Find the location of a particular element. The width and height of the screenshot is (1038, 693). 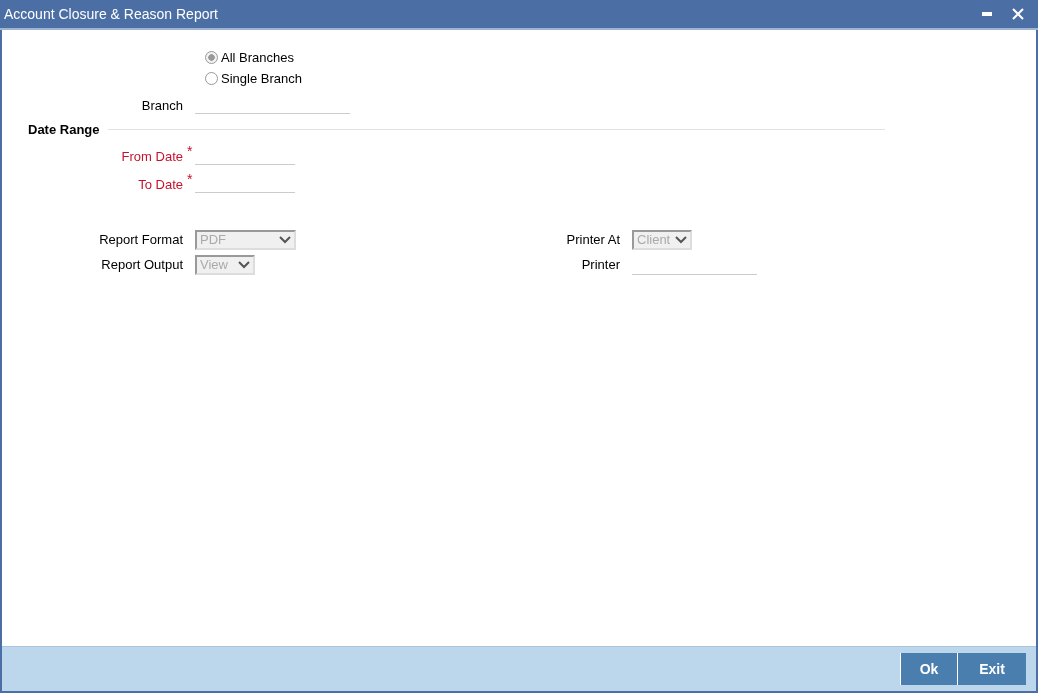

field-label: Printer is located at coordinates (600, 264).